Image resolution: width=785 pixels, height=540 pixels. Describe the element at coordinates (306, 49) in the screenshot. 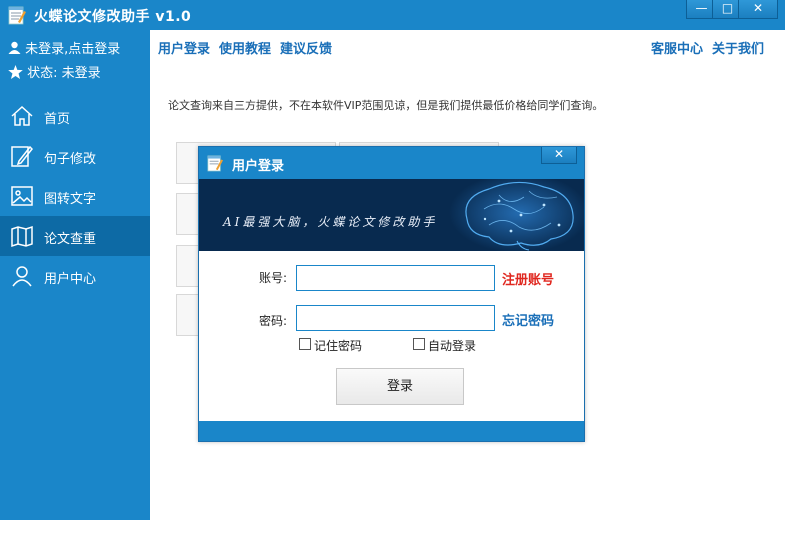

I see `link-feedback: 建议反馈` at that location.